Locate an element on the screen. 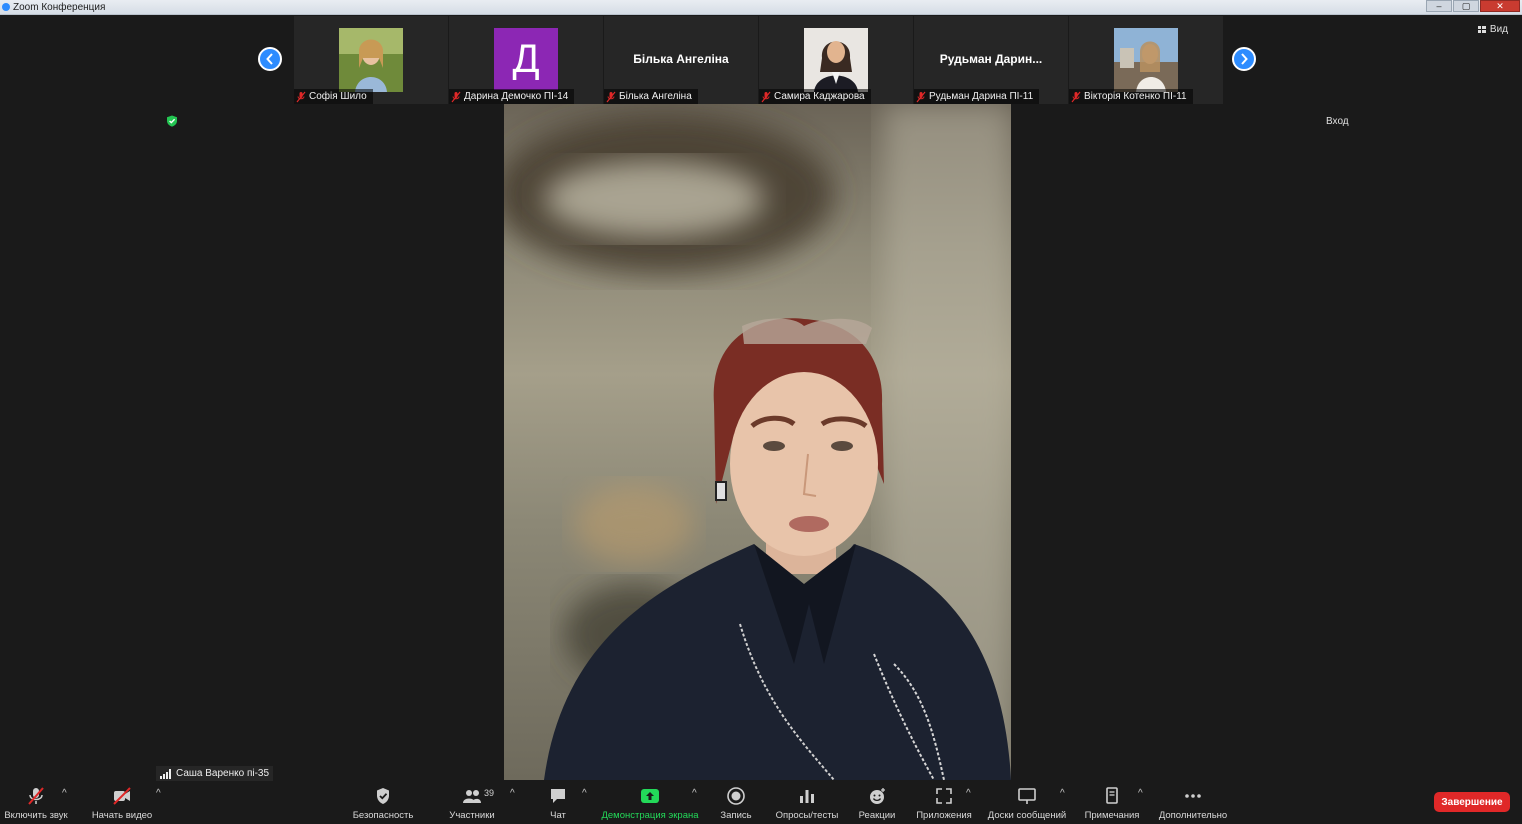 This screenshot has width=1522, height=824. participant-name: Вікторія Котенко ПІ-11 is located at coordinates (1135, 96).